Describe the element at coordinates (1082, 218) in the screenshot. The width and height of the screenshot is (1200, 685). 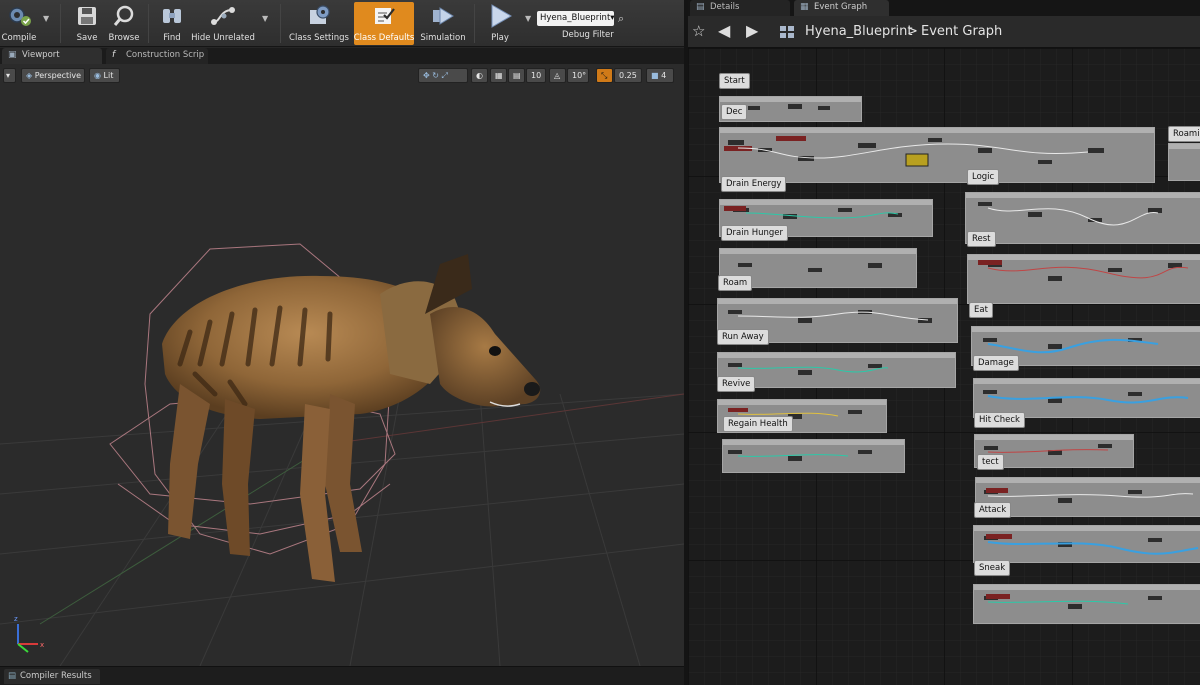
I see `comment-box-logic` at that location.